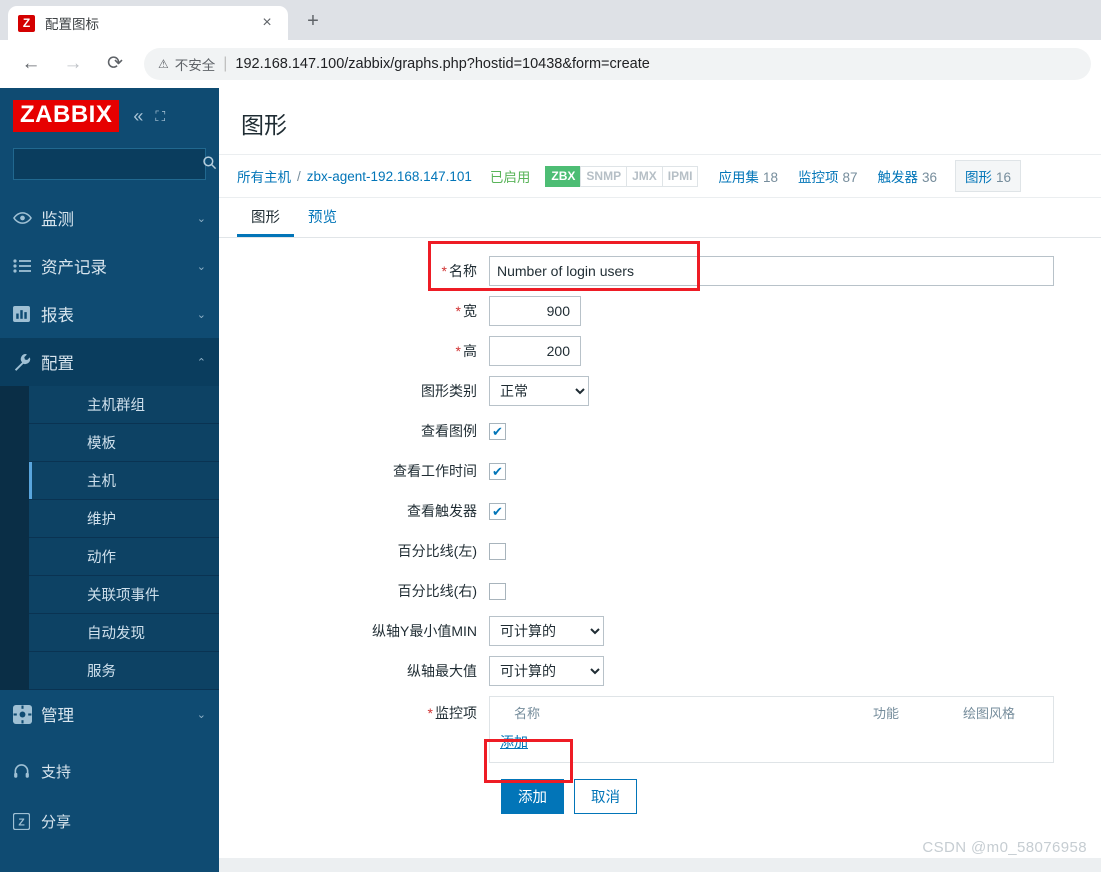 The image size is (1101, 872). I want to click on forward-icon: →, so click(73, 64).